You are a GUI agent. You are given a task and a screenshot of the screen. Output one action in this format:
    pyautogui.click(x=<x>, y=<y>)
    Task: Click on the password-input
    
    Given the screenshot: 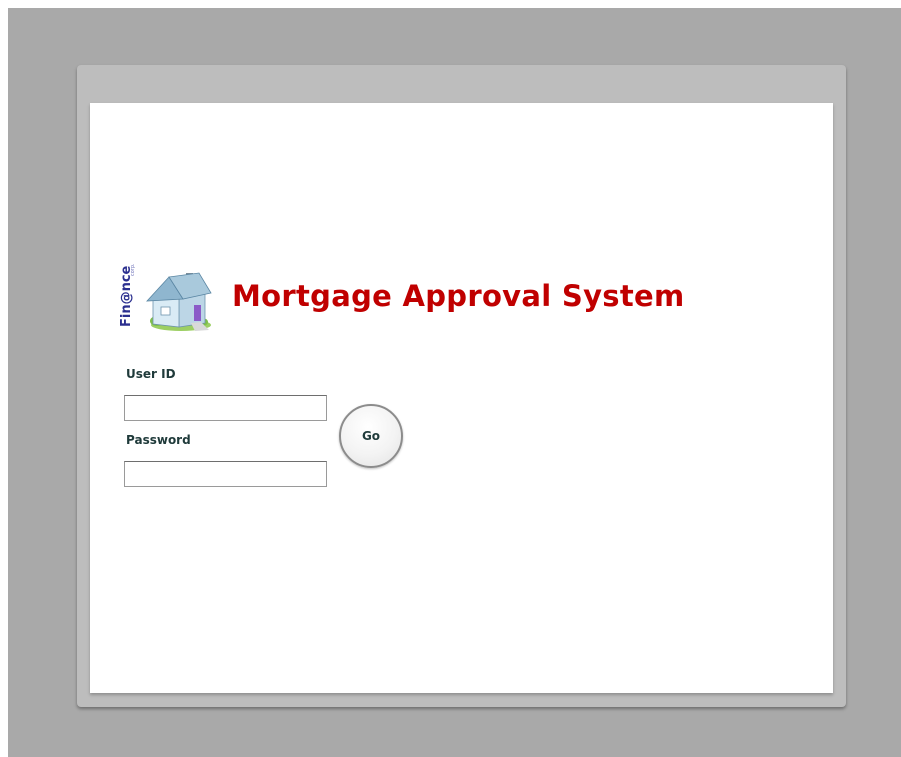 What is the action you would take?
    pyautogui.click(x=225, y=474)
    